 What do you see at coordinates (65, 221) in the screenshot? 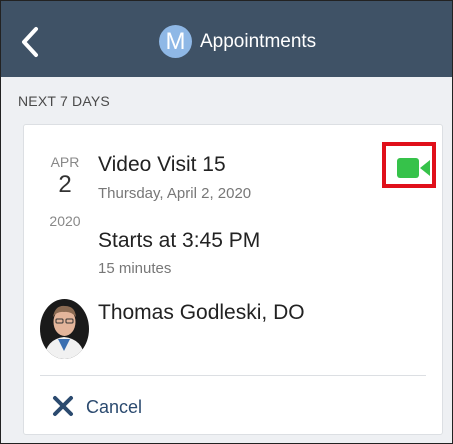
I see `date-year: 2020` at bounding box center [65, 221].